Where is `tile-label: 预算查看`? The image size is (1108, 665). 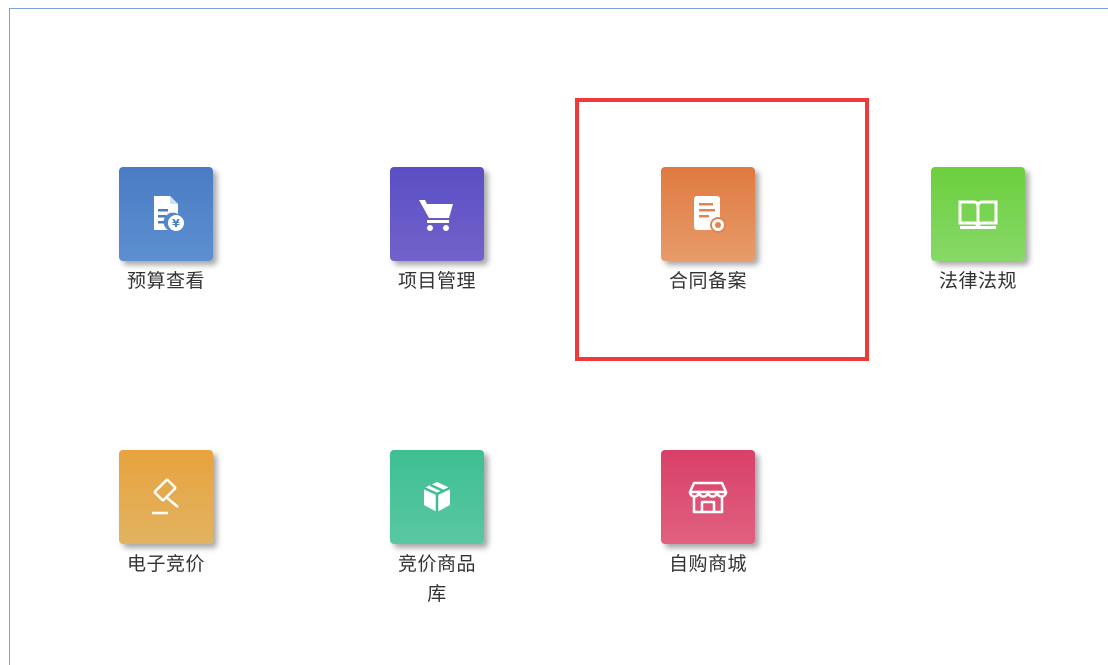
tile-label: 预算查看 is located at coordinates (165, 281).